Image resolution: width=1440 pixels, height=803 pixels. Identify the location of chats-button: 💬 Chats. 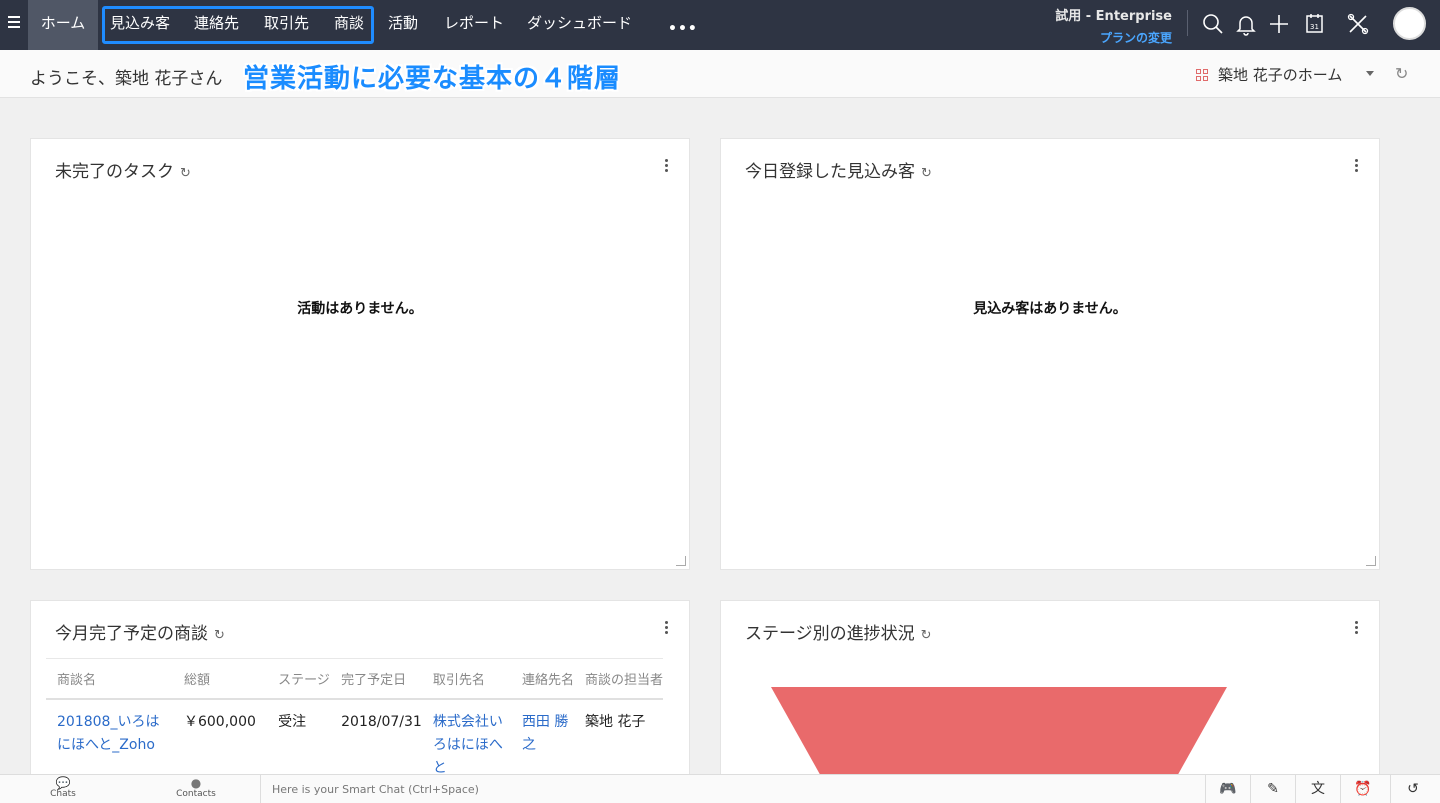
(63, 788).